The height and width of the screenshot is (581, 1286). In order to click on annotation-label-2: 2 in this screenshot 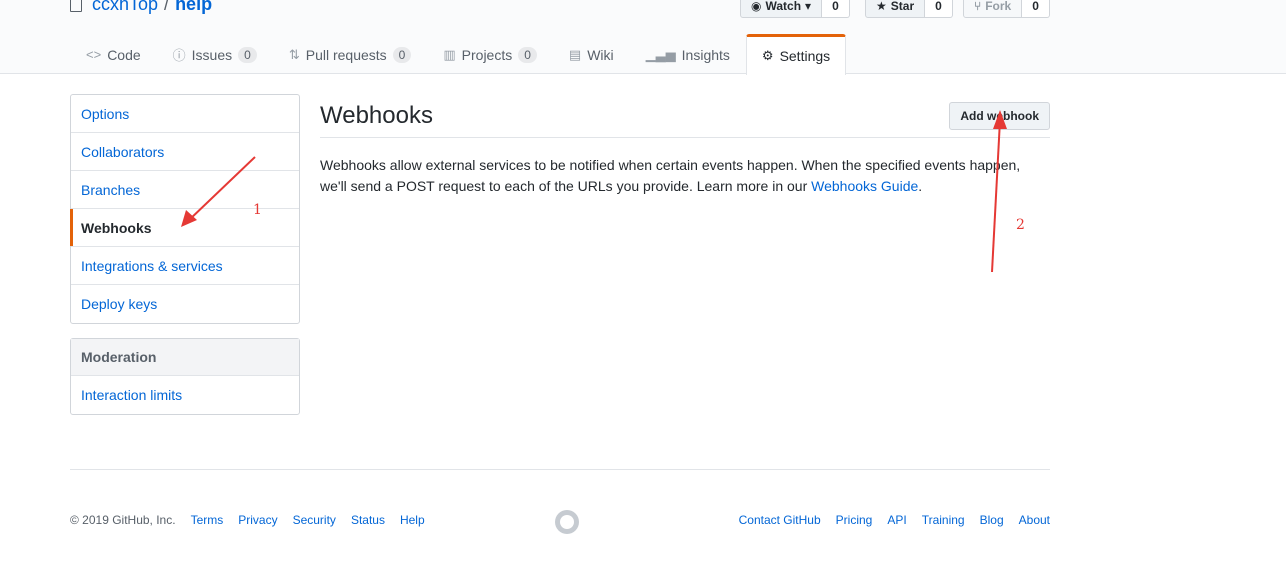, I will do `click(1020, 225)`.